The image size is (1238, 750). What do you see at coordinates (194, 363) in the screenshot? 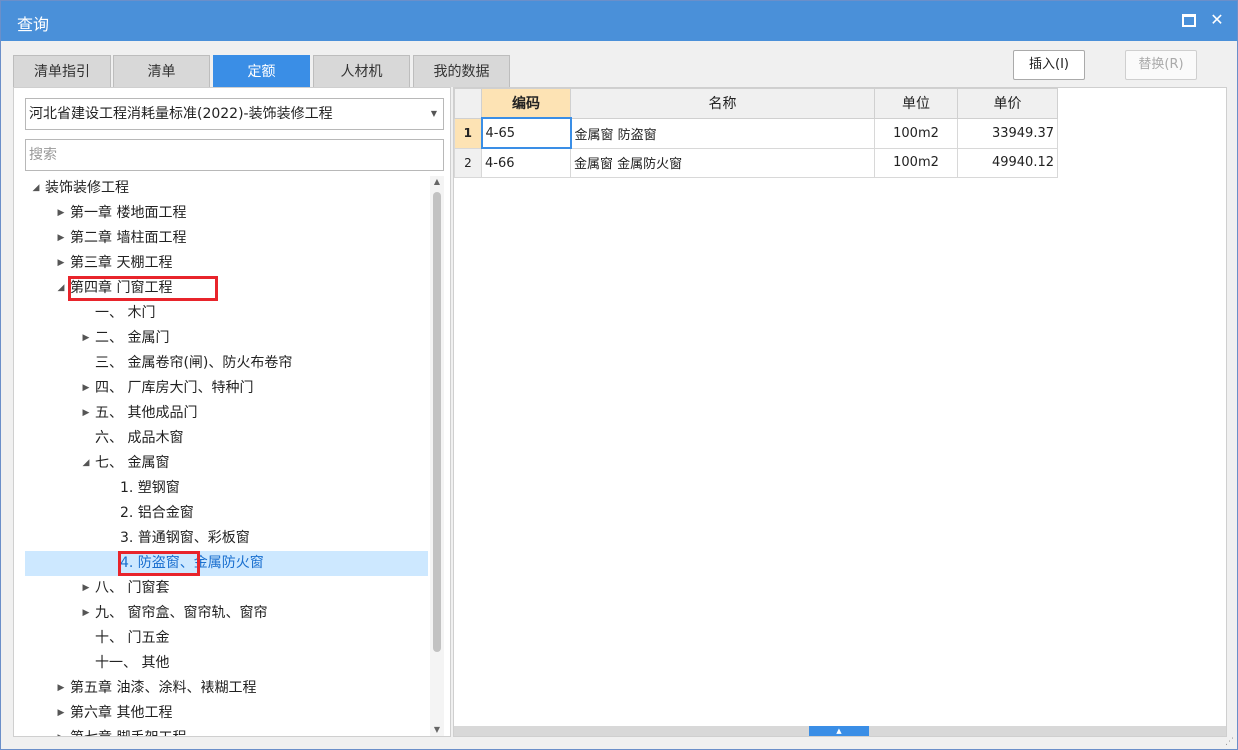
I see `tree-node-label: 三、 金属卷帘(闸)、防火布卷帘` at bounding box center [194, 363].